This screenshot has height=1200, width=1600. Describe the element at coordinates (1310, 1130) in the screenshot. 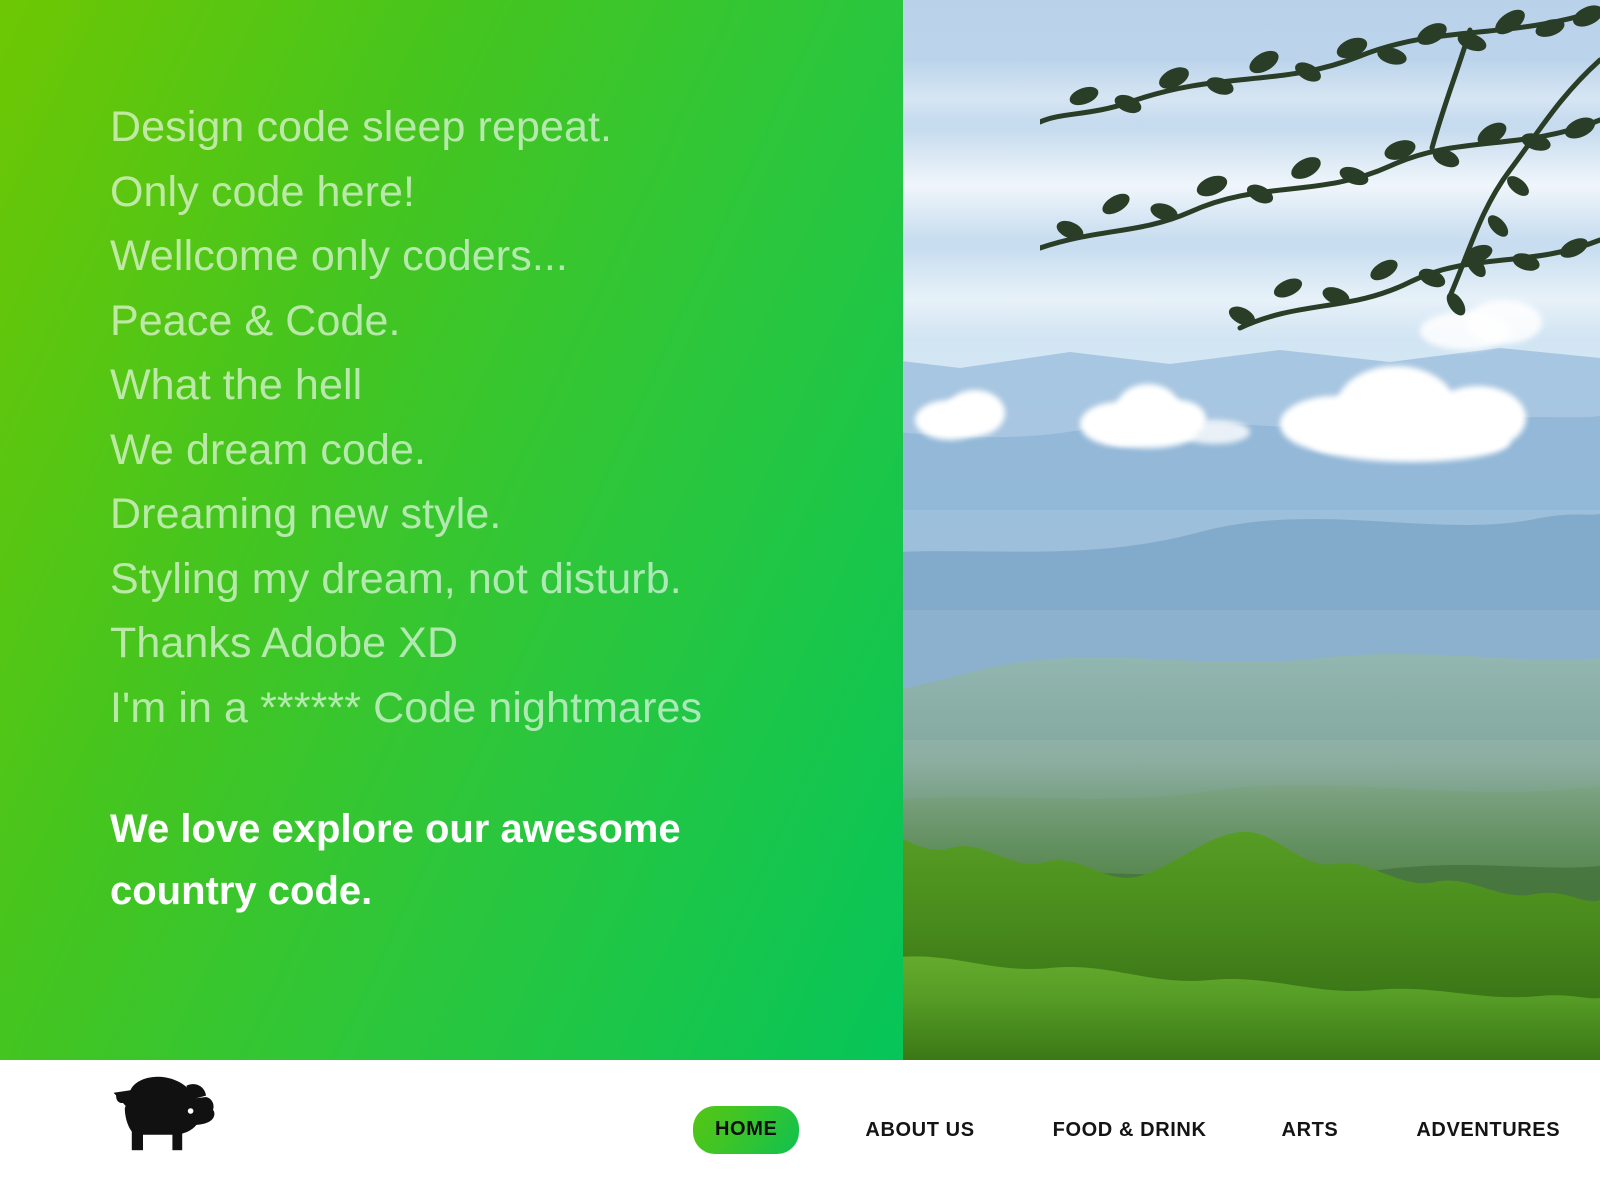

I see `nav-item-arts: ARTS` at that location.